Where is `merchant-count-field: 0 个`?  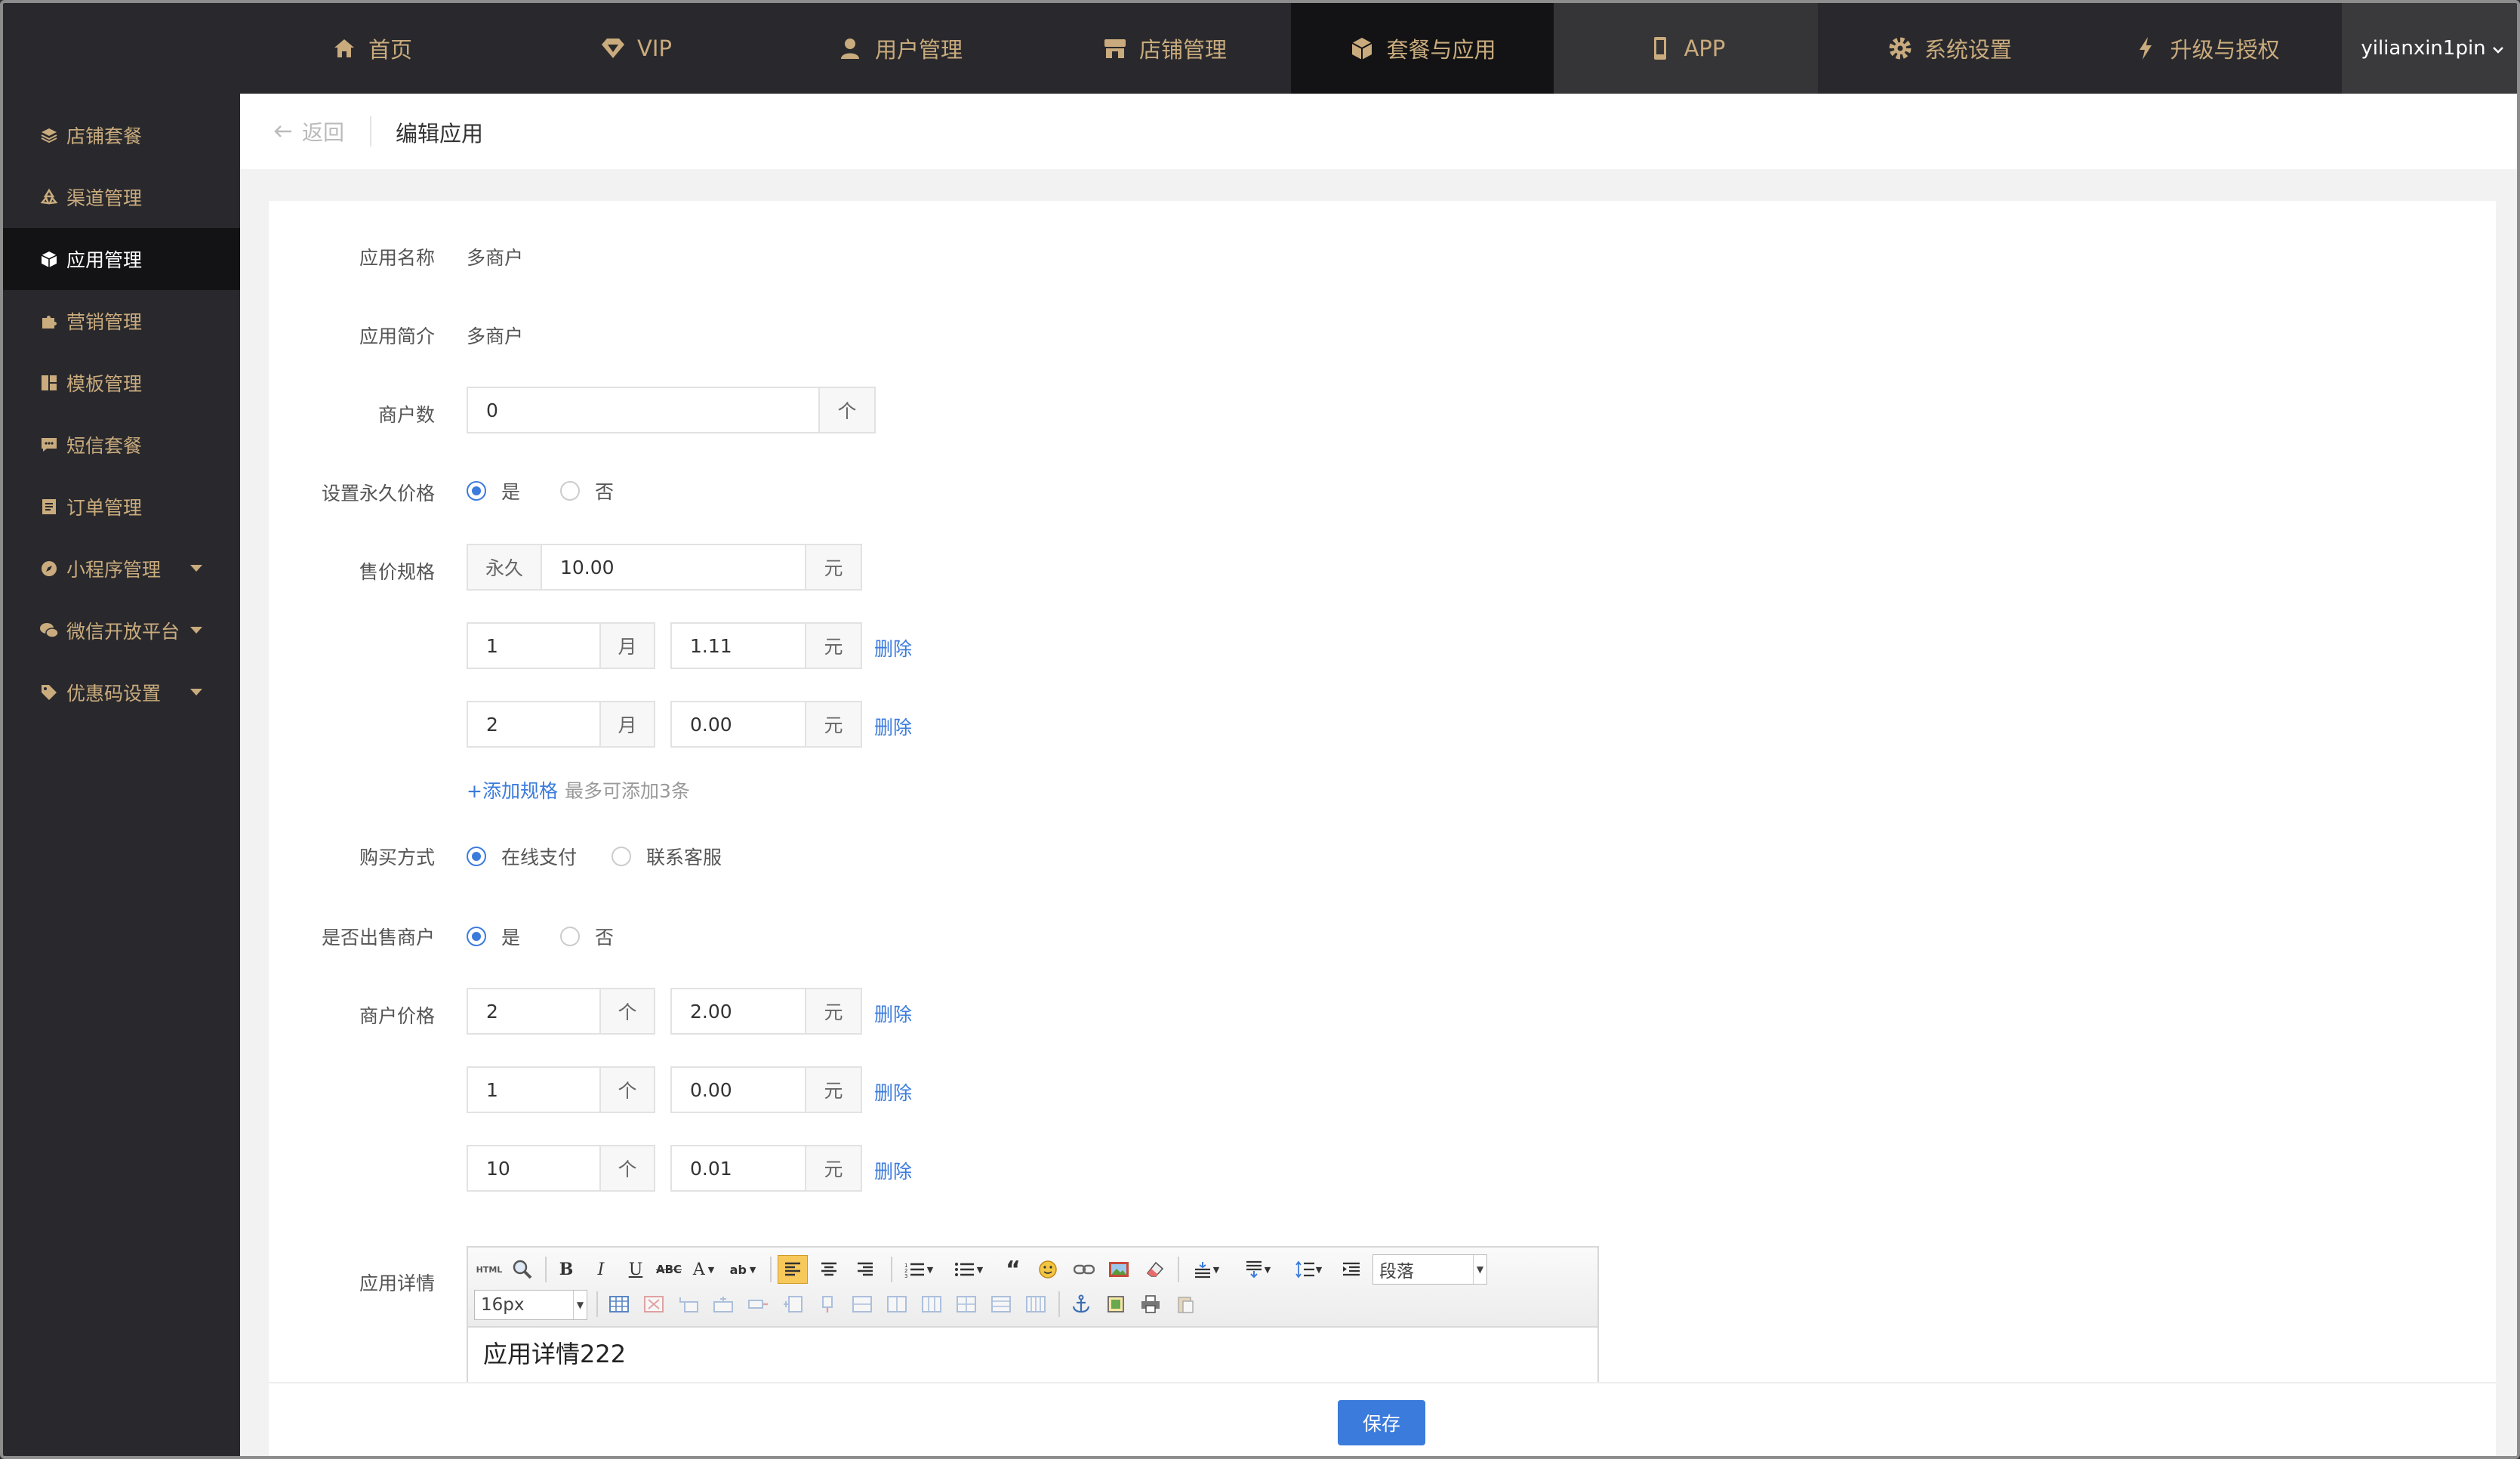 merchant-count-field: 0 个 is located at coordinates (671, 410).